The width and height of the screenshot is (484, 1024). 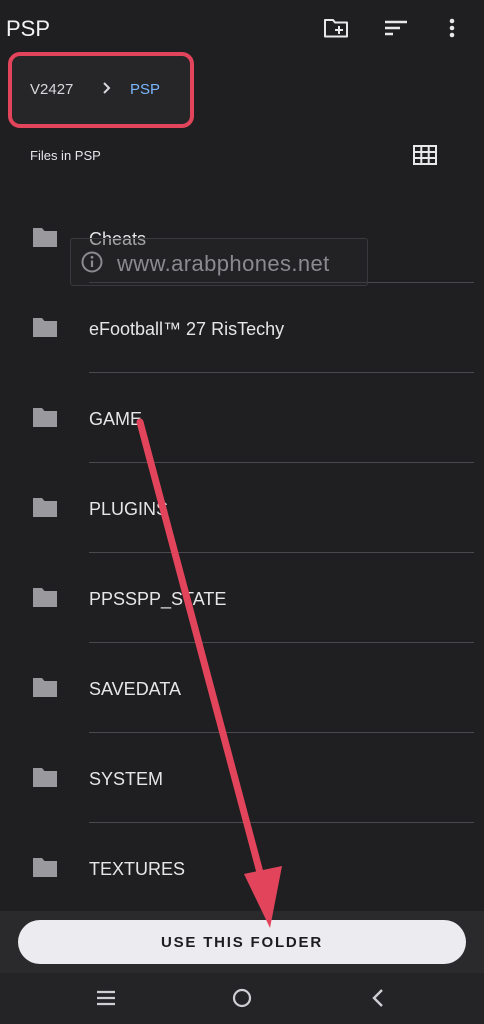 I want to click on folder-name: eFootball™ 27 RisTechy, so click(x=187, y=329).